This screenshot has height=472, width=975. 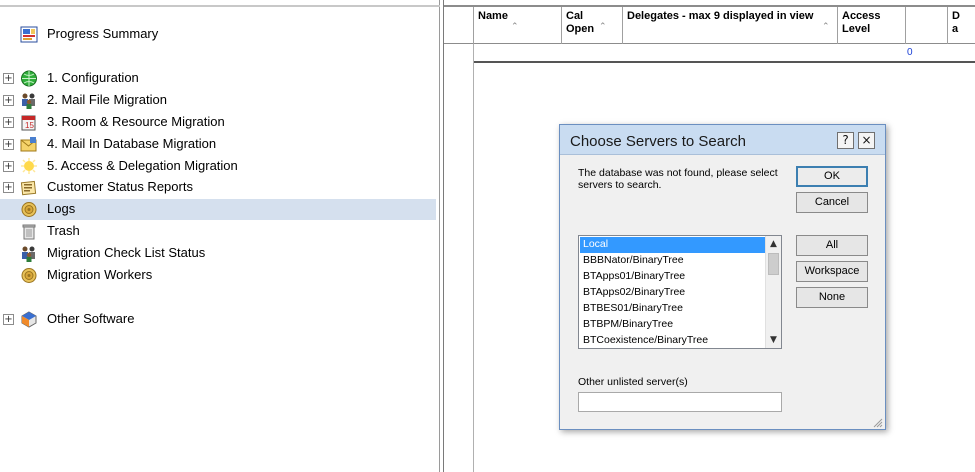 I want to click on scroll-thumb, so click(x=773, y=264).